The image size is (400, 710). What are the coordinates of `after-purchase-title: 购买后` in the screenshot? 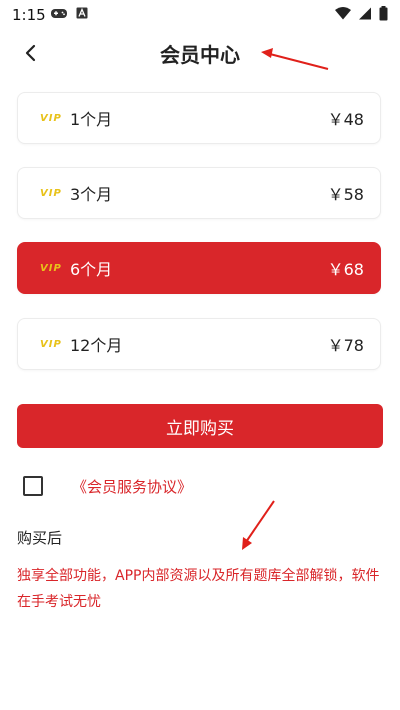 It's located at (40, 538).